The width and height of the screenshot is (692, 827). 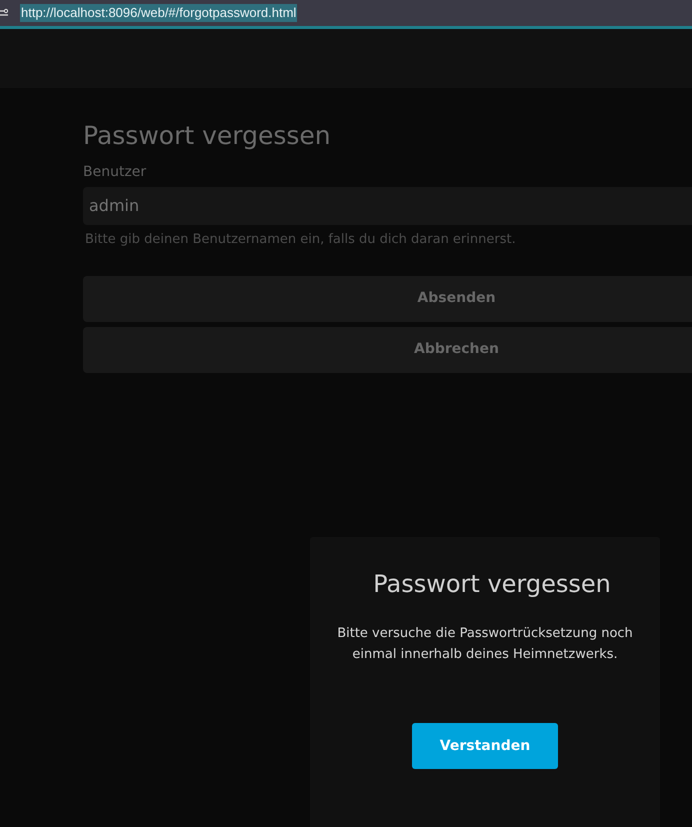 I want to click on url-text: http://localhost:8096/web/#/forgotpassword.html, so click(x=159, y=13).